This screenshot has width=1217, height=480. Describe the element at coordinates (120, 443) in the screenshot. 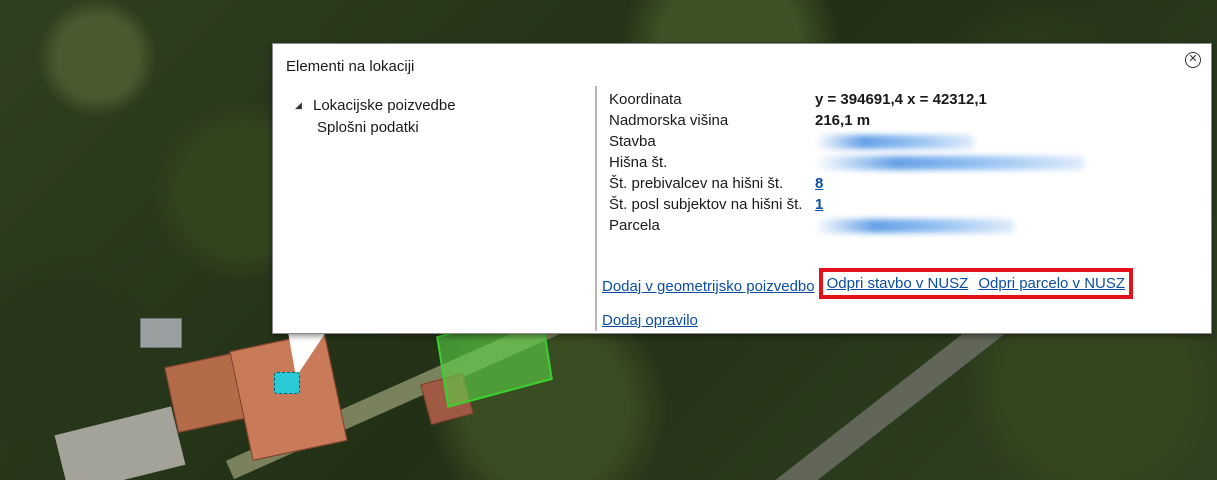

I see `map-pavement` at that location.